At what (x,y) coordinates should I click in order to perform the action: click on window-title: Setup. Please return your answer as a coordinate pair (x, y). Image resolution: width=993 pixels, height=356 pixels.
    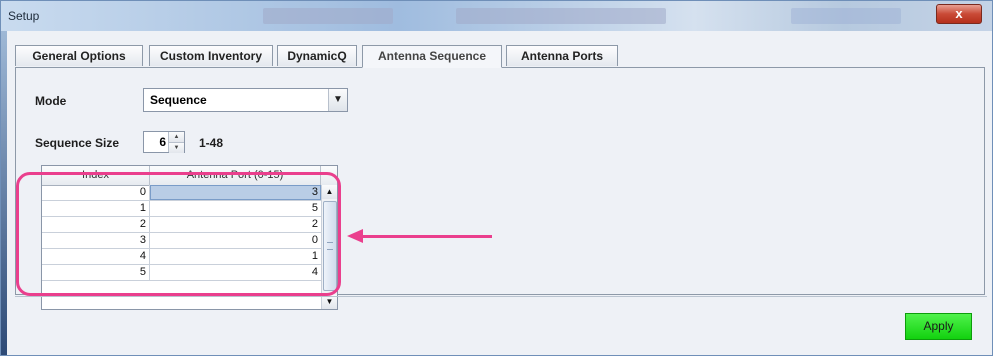
    Looking at the image, I should click on (24, 16).